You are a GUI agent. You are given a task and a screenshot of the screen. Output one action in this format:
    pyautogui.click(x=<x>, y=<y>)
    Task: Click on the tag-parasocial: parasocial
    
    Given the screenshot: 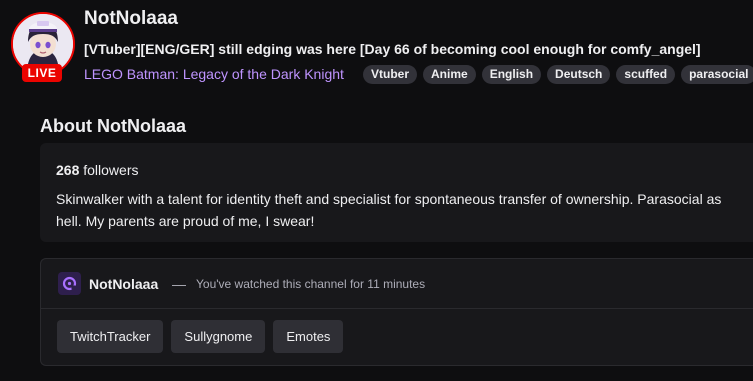 What is the action you would take?
    pyautogui.click(x=717, y=74)
    